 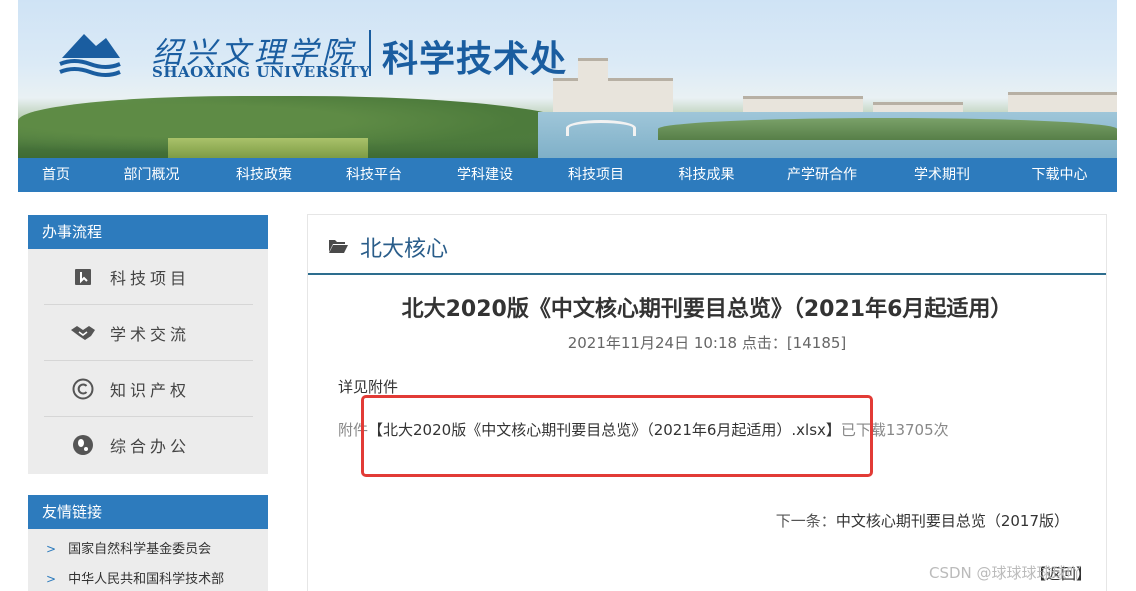 I want to click on section-title: 北大核心, so click(x=404, y=249).